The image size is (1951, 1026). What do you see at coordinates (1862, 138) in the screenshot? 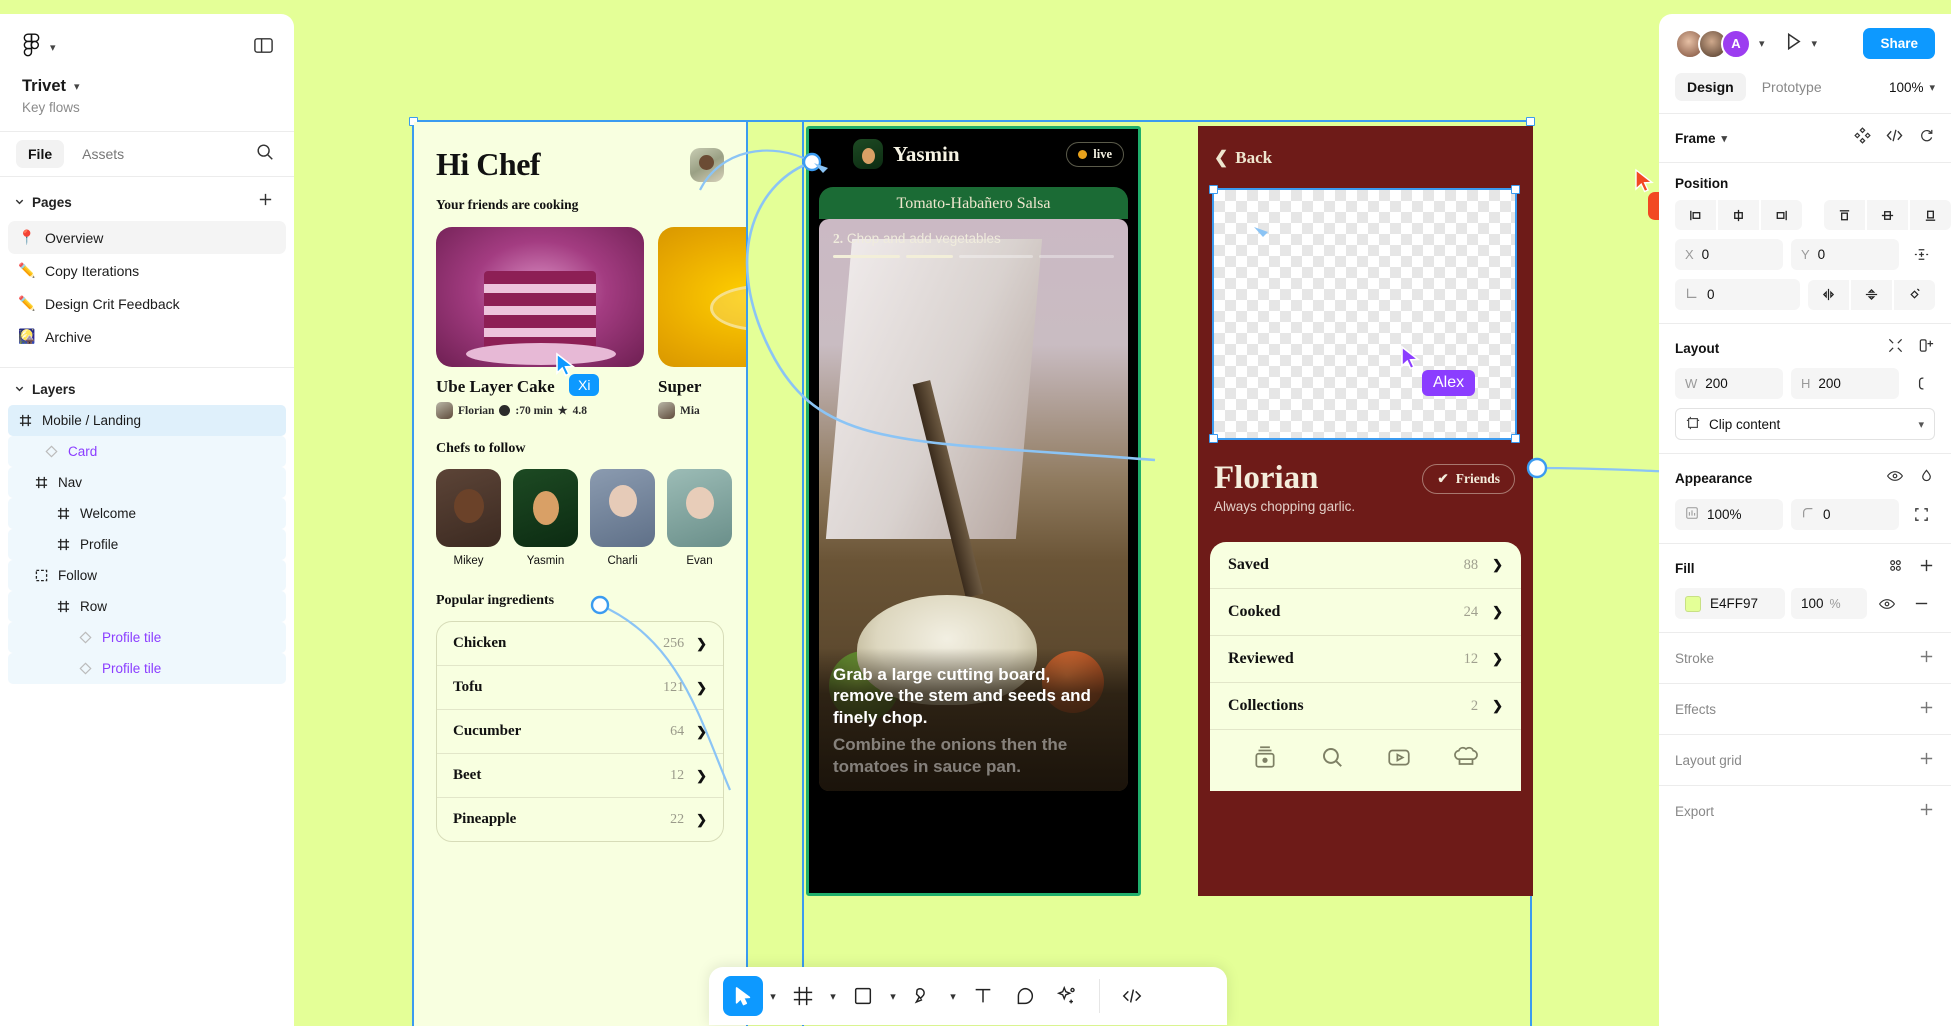
I see `add-component-icon` at bounding box center [1862, 138].